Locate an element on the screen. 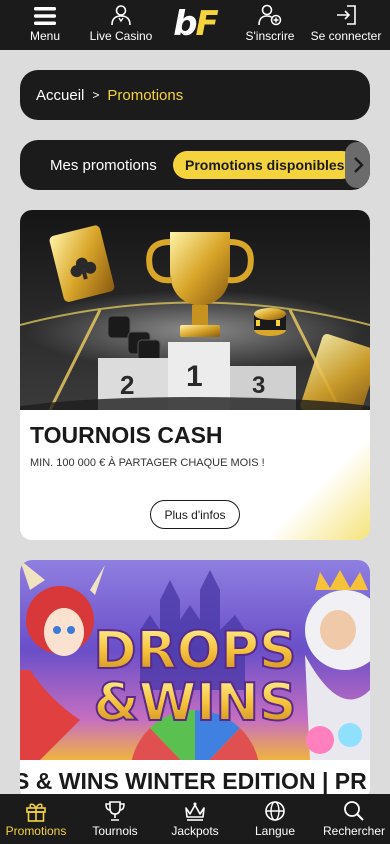  login-icon is located at coordinates (346, 15).